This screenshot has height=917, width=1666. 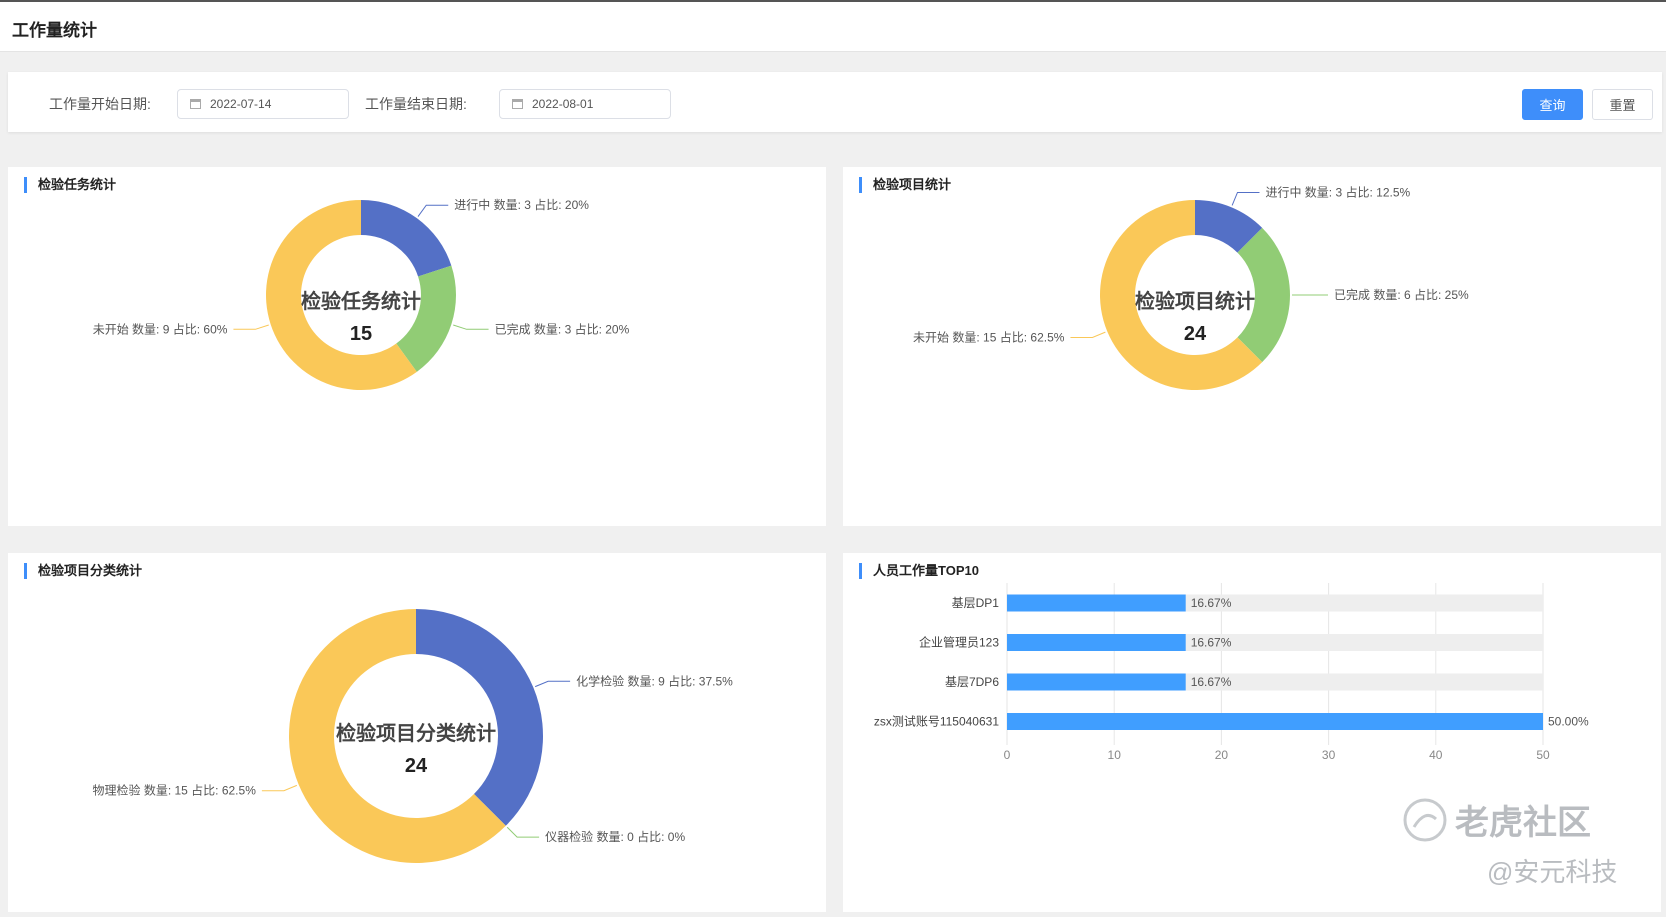 I want to click on start-date-value: 2022-07-14, so click(x=241, y=104).